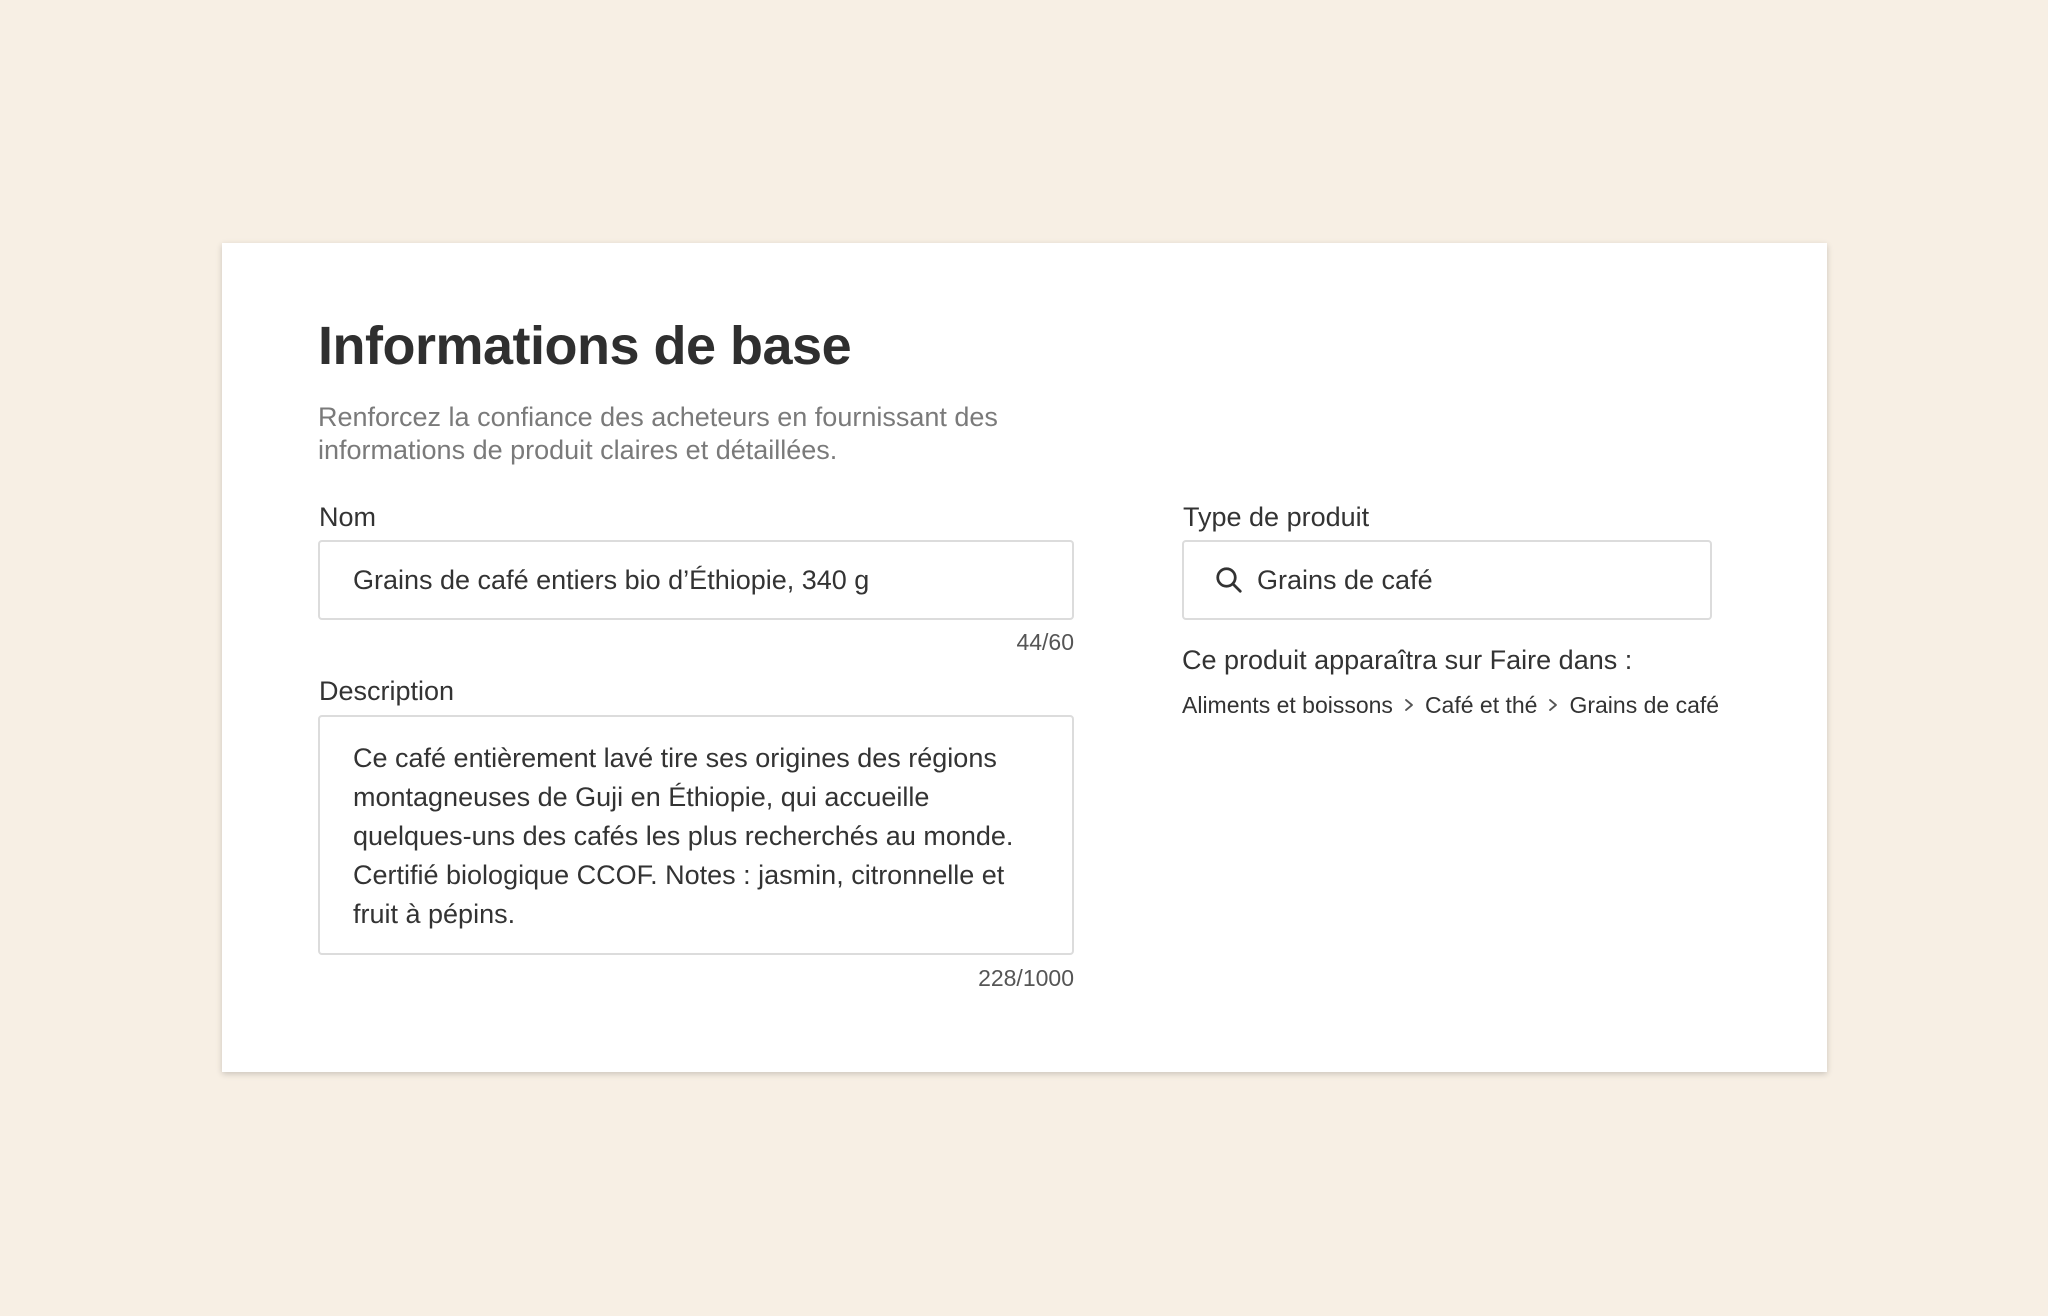 This screenshot has height=1316, width=2048. I want to click on category-placement-text: Ce produit apparaîtra sur Faire dans :, so click(1407, 660).